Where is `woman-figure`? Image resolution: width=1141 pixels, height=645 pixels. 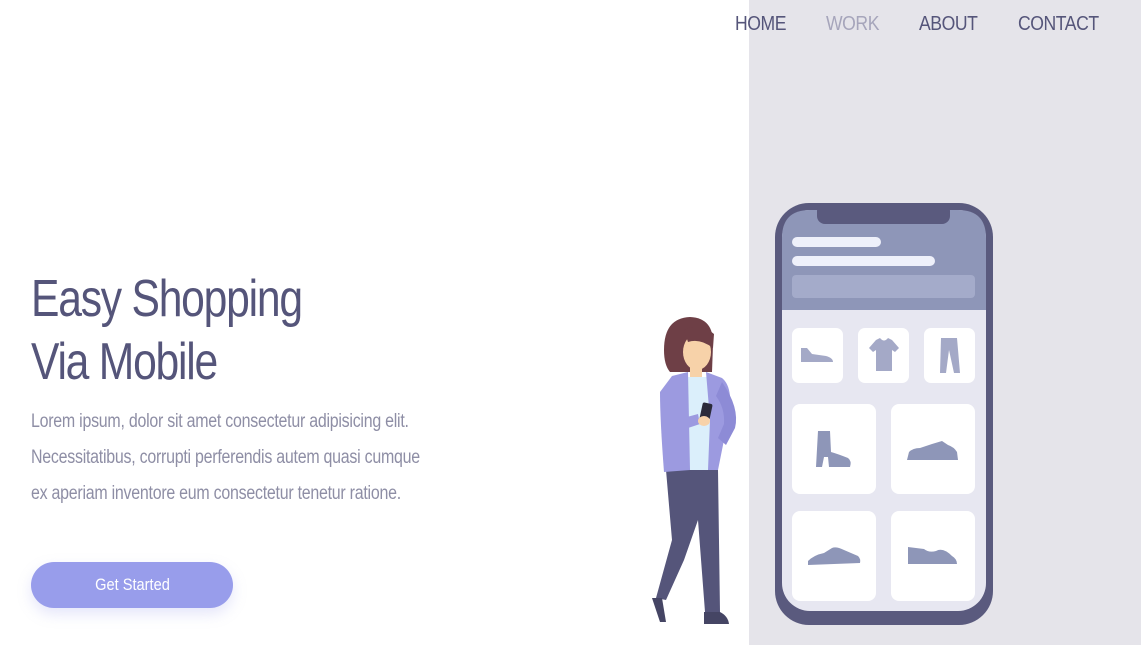 woman-figure is located at coordinates (694, 470).